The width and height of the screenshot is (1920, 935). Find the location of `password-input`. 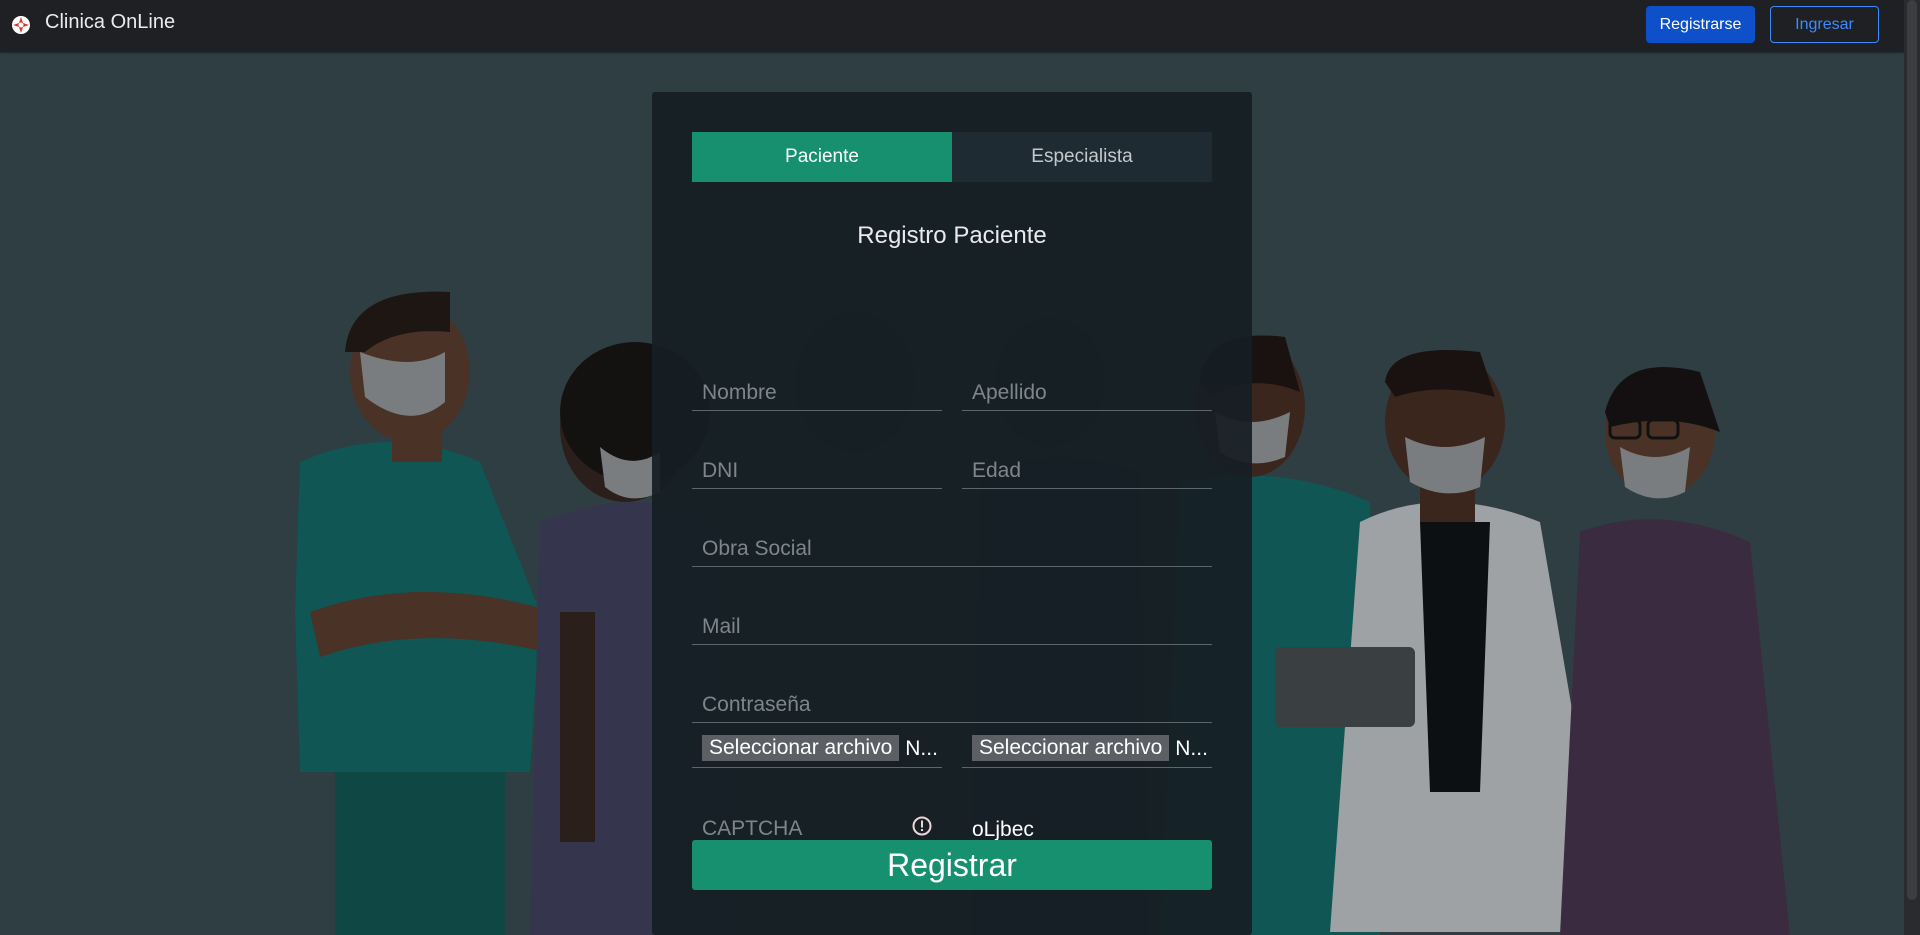

password-input is located at coordinates (952, 698).